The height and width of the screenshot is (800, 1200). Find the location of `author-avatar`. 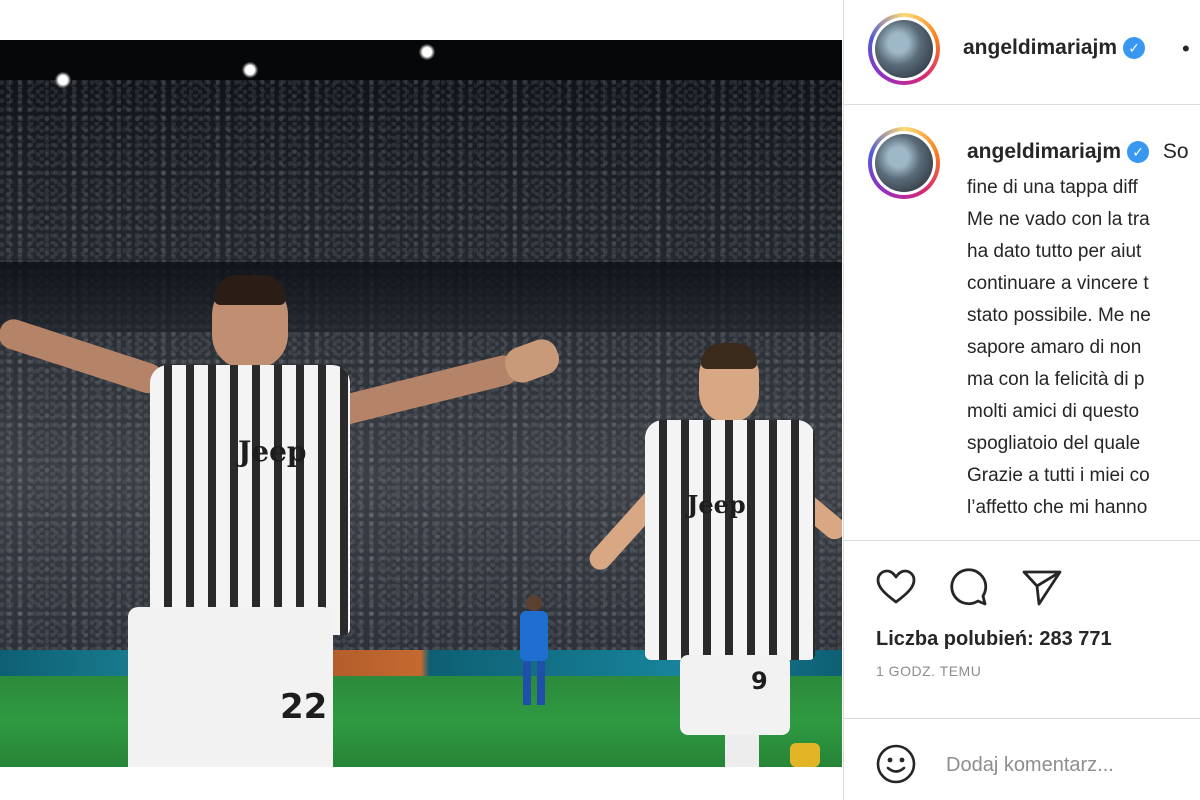

author-avatar is located at coordinates (904, 49).